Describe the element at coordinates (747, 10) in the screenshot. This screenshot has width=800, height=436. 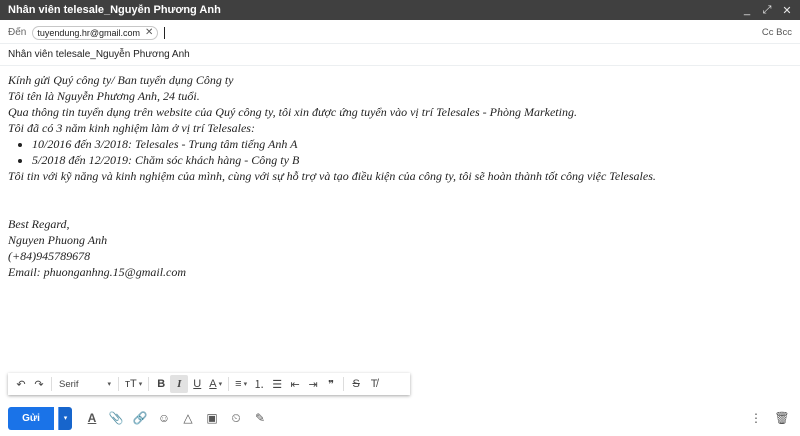
I see `minimize-icon: _` at that location.